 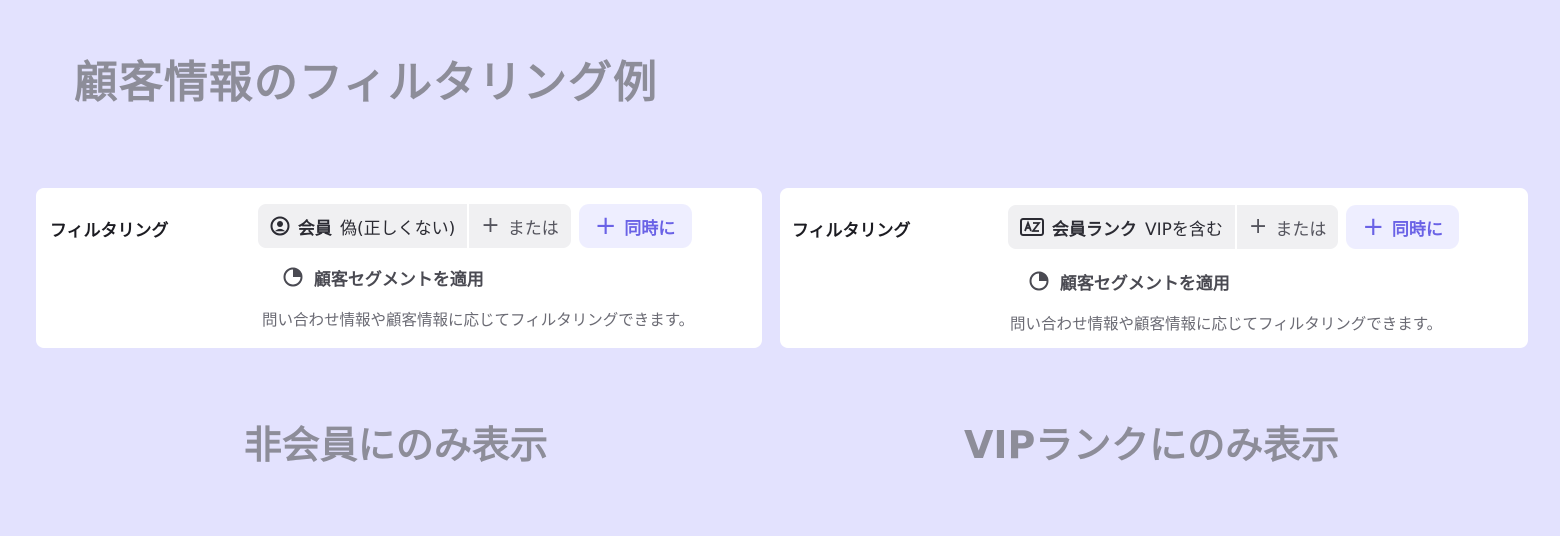 What do you see at coordinates (1184, 229) in the screenshot?
I see `condition-value: VIPを含む` at bounding box center [1184, 229].